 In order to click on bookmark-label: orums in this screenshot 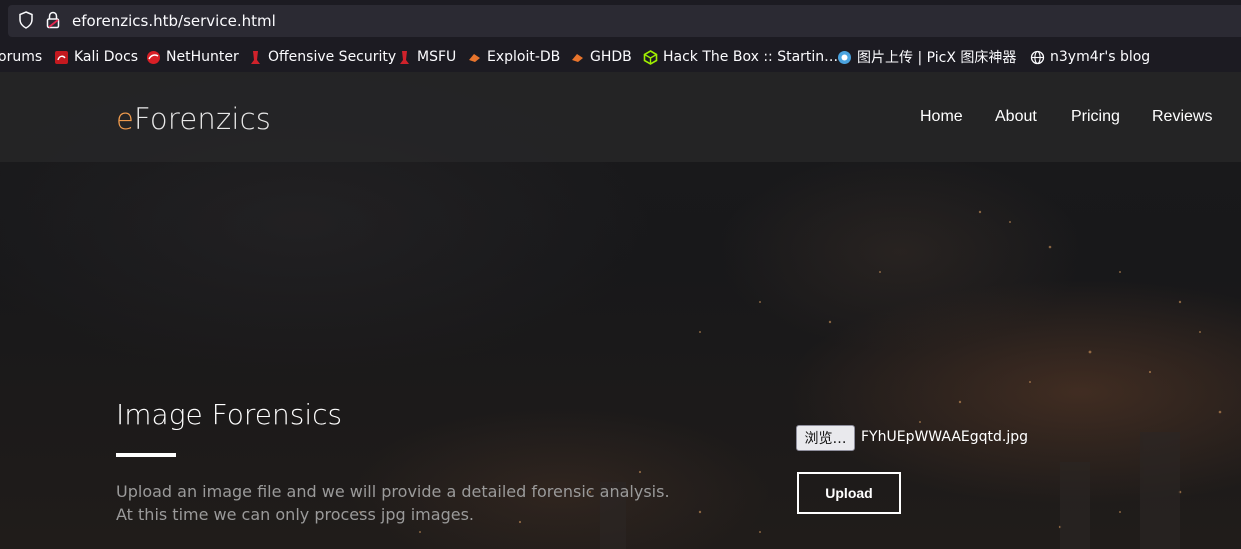, I will do `click(21, 57)`.